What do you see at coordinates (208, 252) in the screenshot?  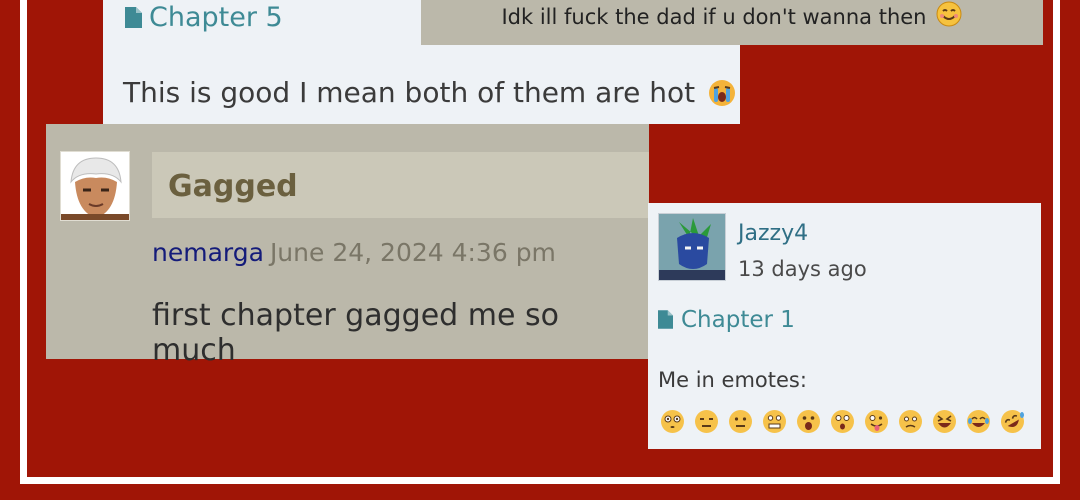 I see `author-link: nemarga` at bounding box center [208, 252].